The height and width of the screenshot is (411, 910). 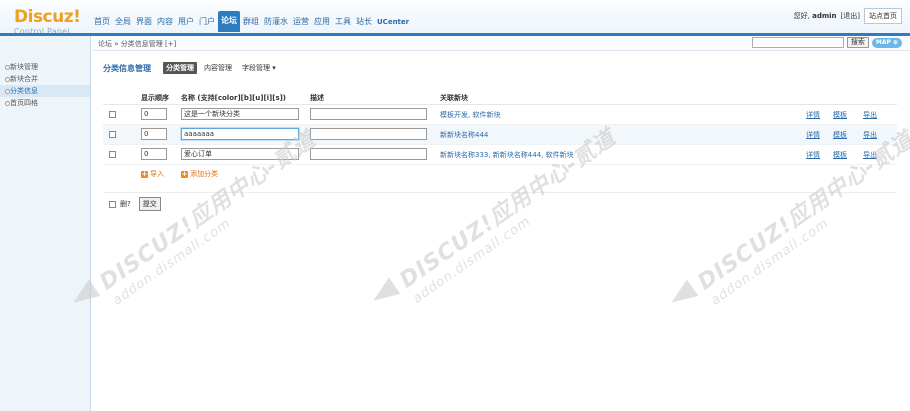 What do you see at coordinates (152, 174) in the screenshot?
I see `import-button: + 导入` at bounding box center [152, 174].